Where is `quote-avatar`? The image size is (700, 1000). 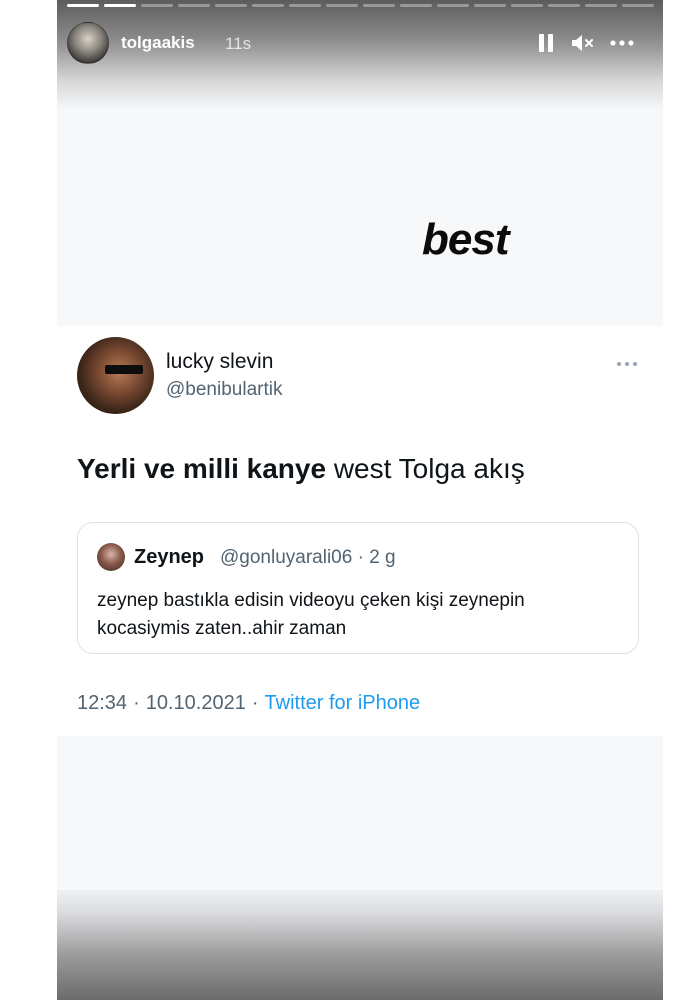 quote-avatar is located at coordinates (111, 557).